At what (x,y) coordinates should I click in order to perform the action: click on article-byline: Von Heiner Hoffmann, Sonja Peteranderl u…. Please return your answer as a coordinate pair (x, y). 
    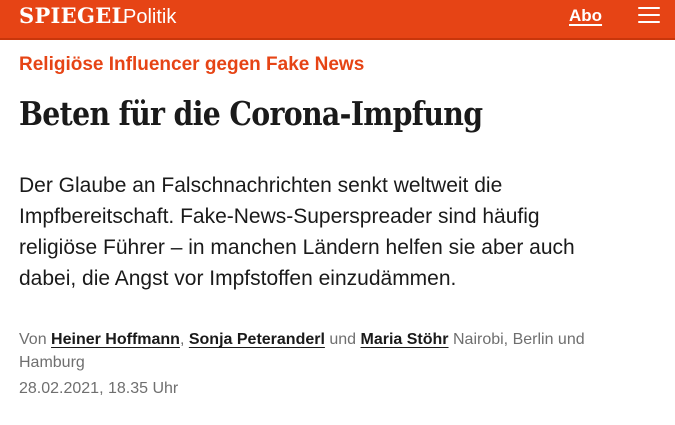
    Looking at the image, I should click on (339, 351).